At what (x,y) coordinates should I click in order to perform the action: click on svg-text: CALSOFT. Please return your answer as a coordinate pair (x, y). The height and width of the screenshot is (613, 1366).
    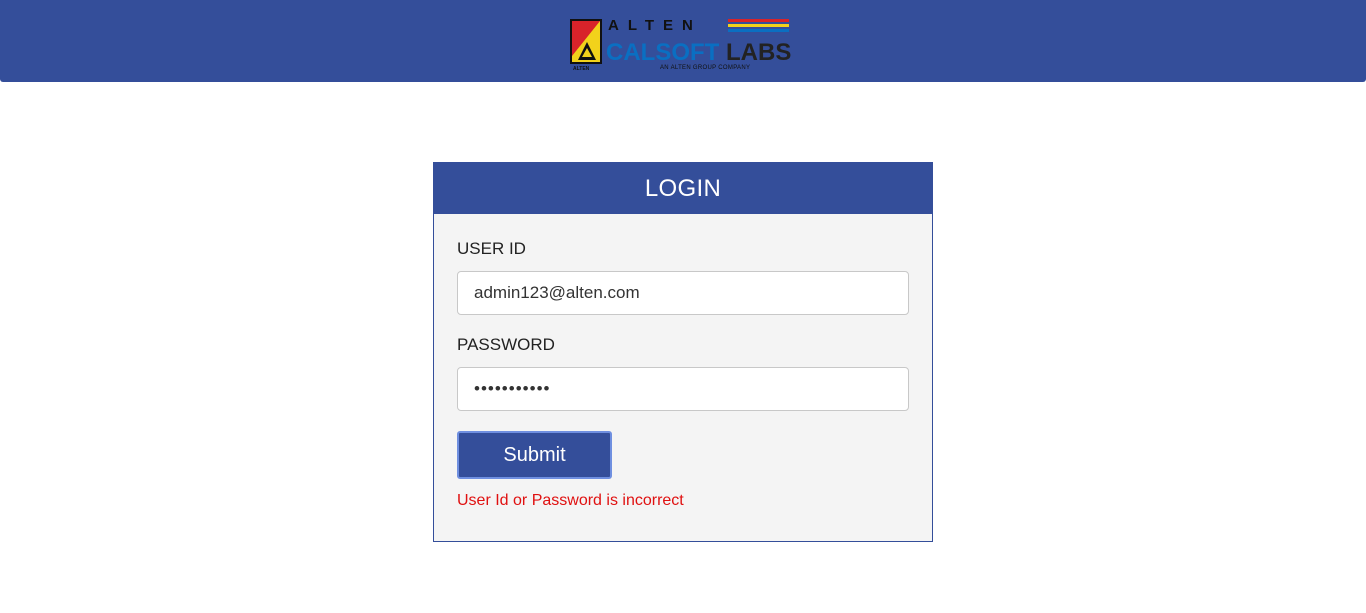
    Looking at the image, I should click on (663, 52).